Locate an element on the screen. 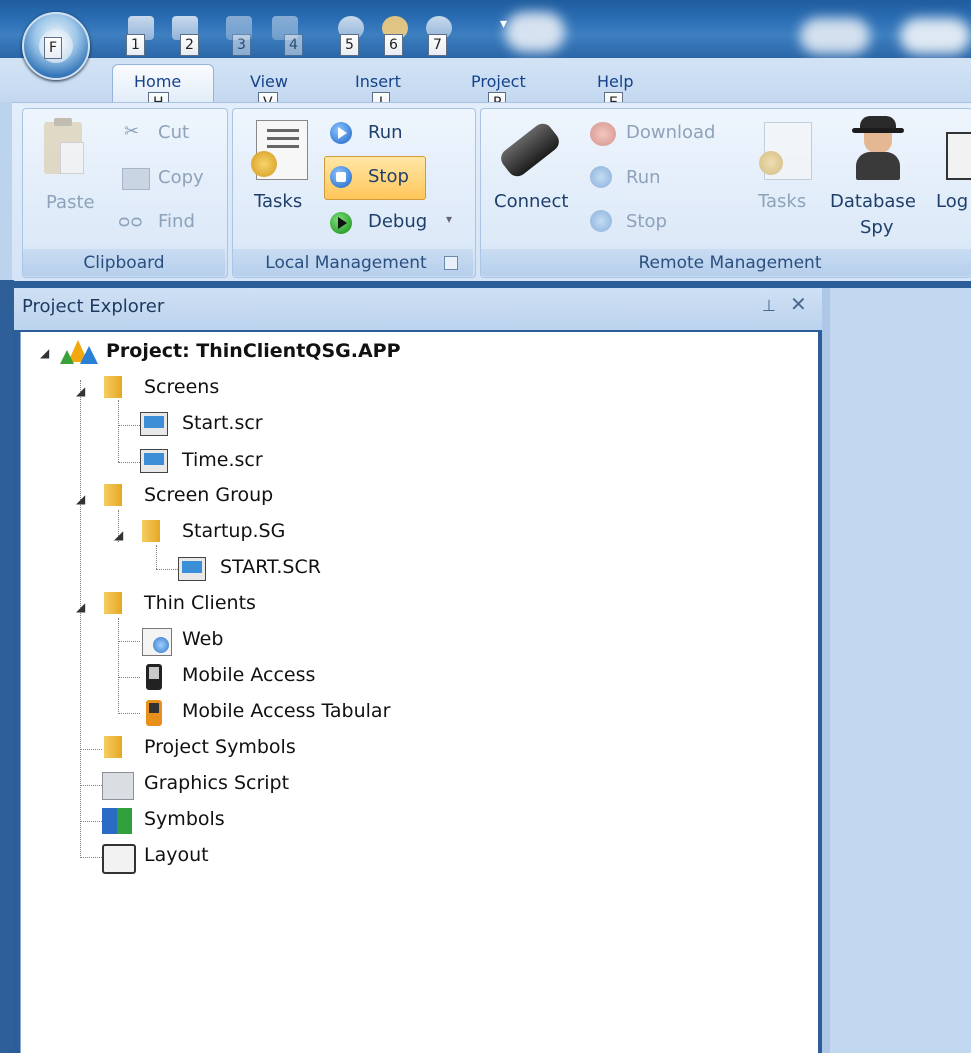 The width and height of the screenshot is (971, 1053). project-icon is located at coordinates (78, 352).